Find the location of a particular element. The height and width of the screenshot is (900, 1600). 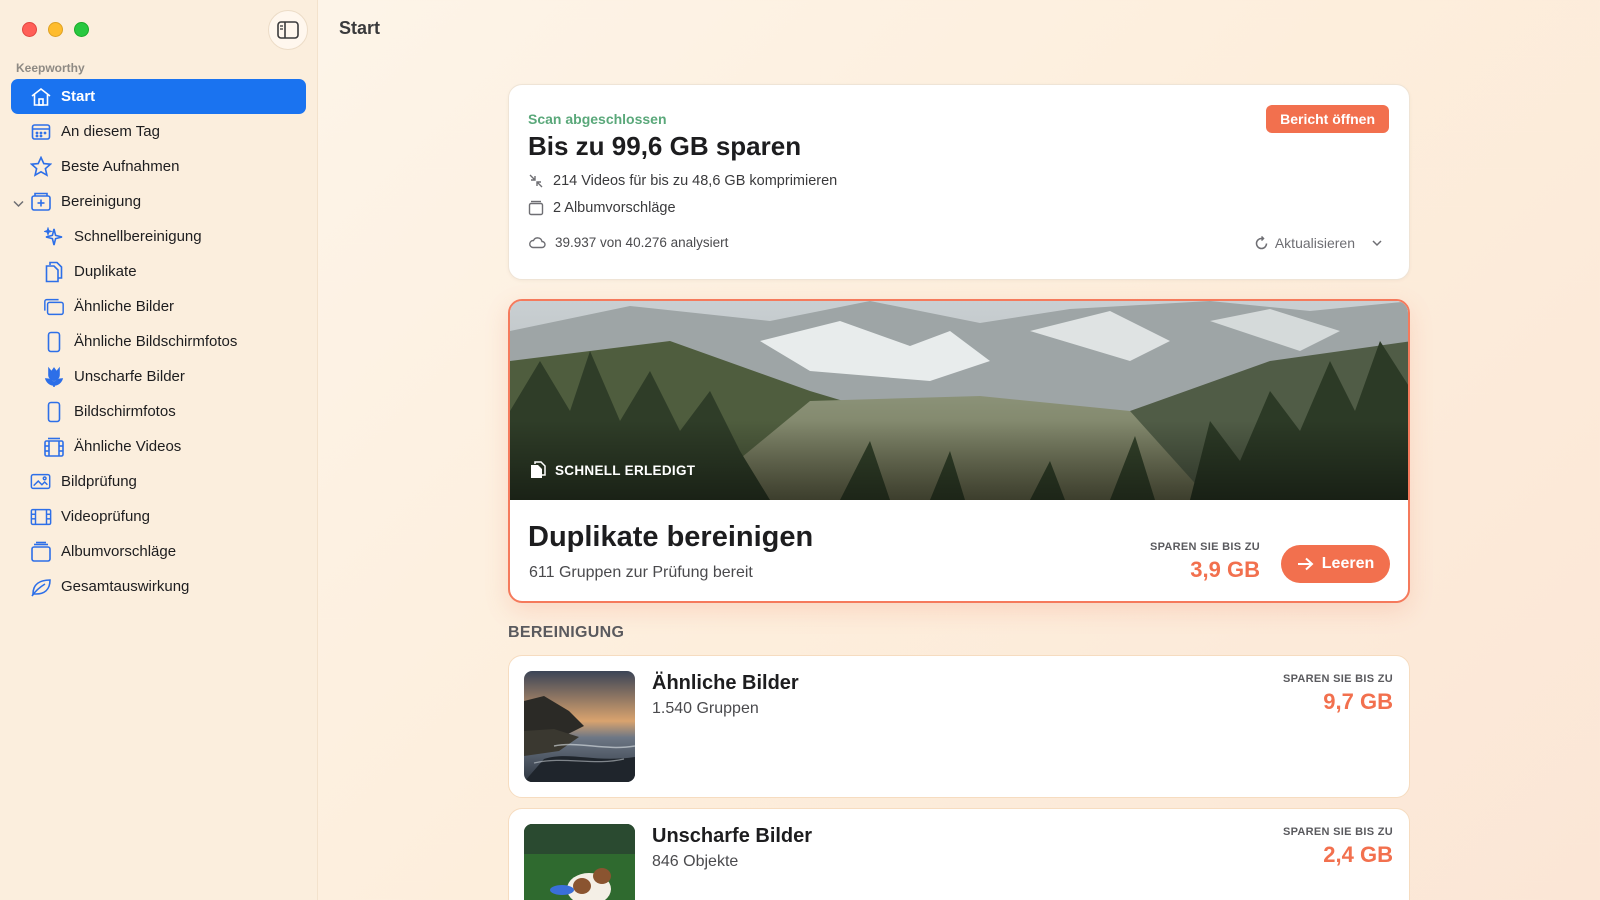

photo-review-icon is located at coordinates (41, 482).